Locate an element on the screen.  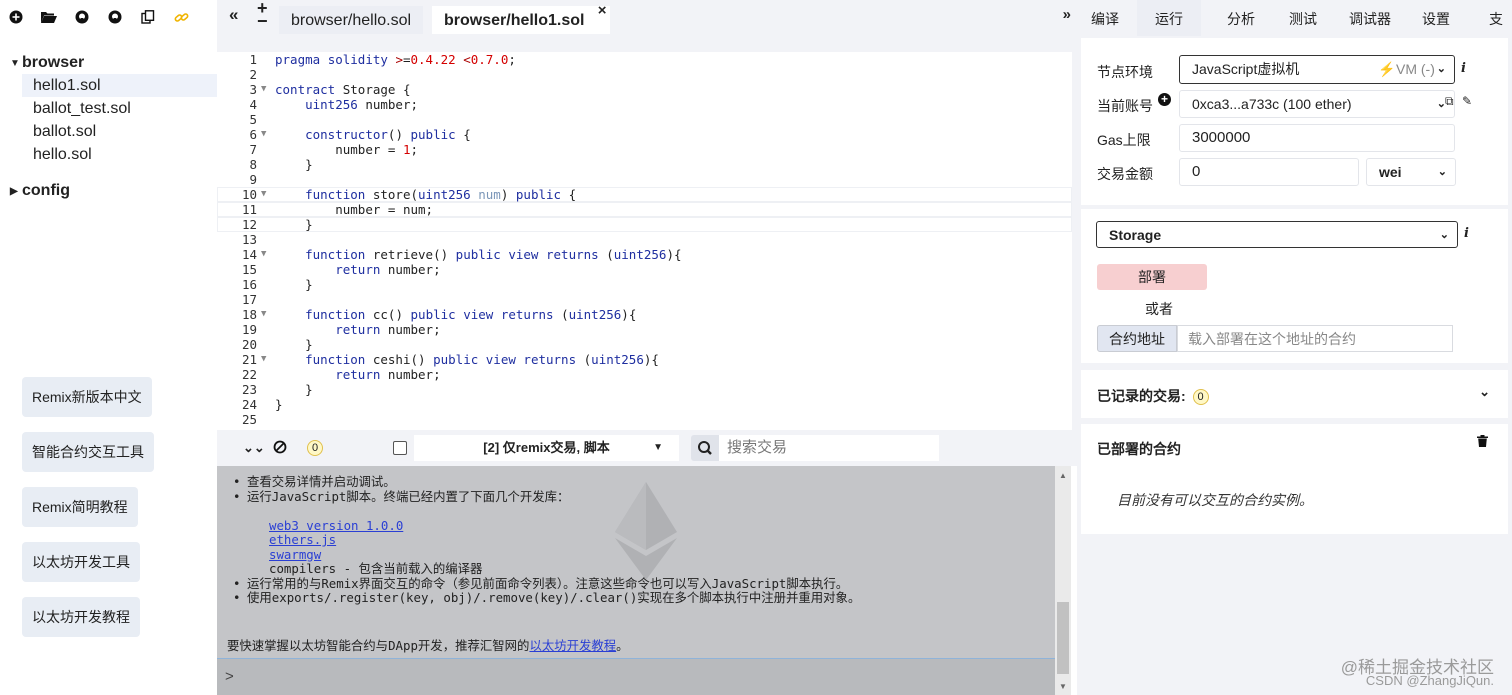
code-line: 19 return number; is located at coordinates (644, 329).